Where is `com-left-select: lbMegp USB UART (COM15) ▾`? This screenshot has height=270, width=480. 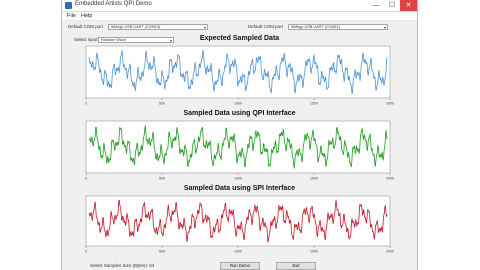 com-left-select: lbMegp USB UART (COM15) ▾ is located at coordinates (158, 27).